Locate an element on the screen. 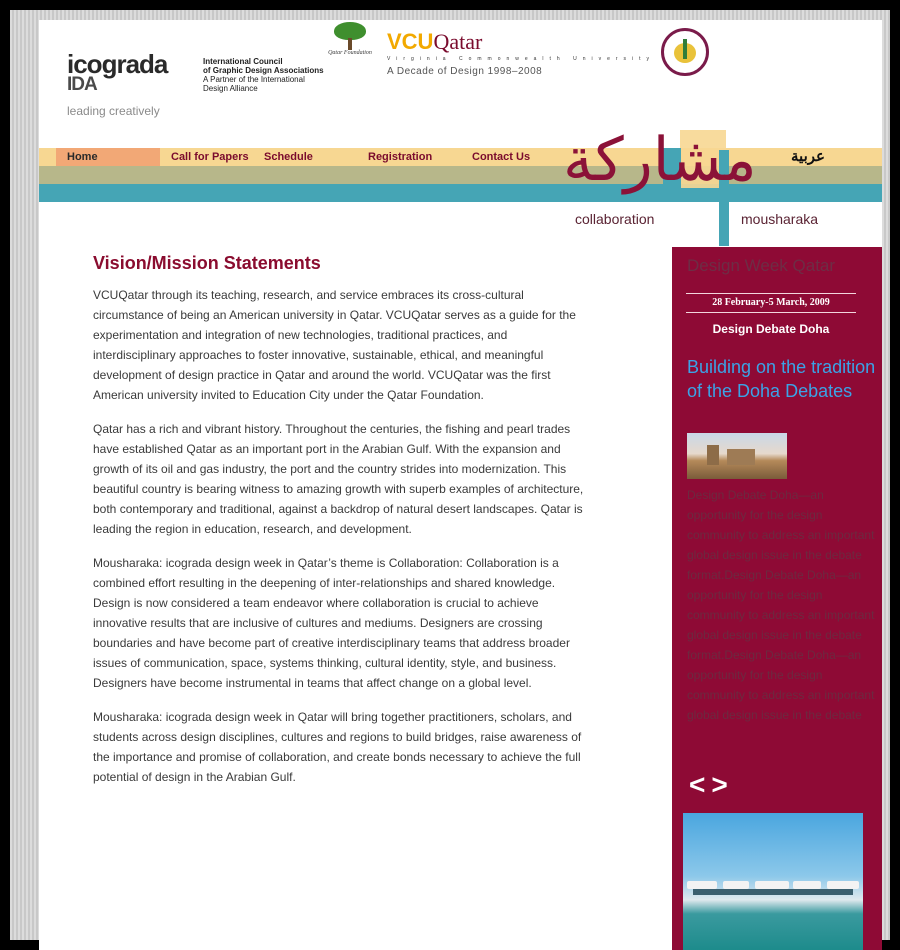 The width and height of the screenshot is (900, 950). chevron-right-icon: > is located at coordinates (722, 784).